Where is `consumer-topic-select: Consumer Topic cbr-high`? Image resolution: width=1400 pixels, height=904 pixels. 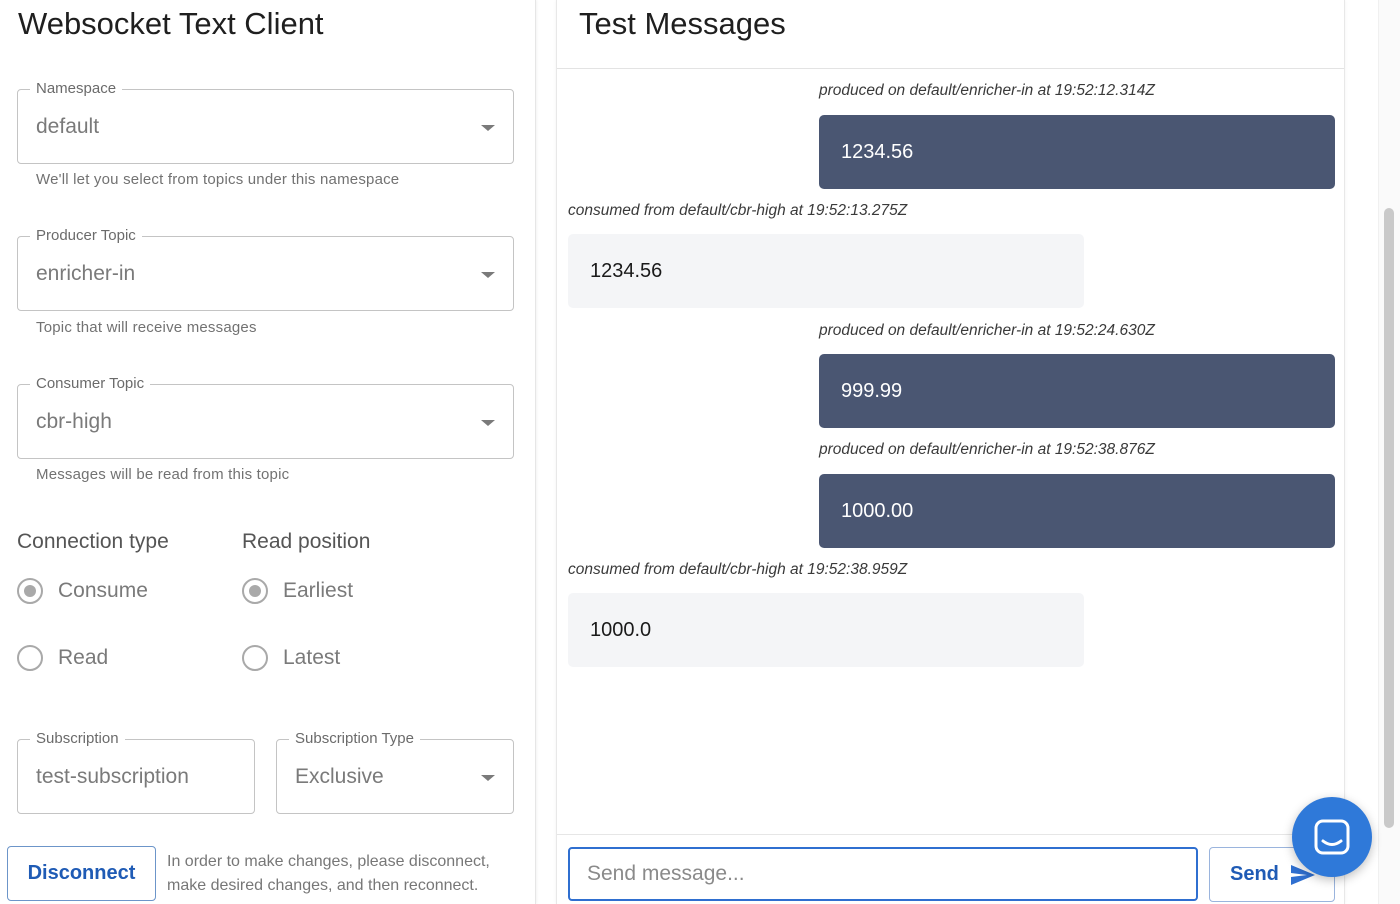 consumer-topic-select: Consumer Topic cbr-high is located at coordinates (265, 417).